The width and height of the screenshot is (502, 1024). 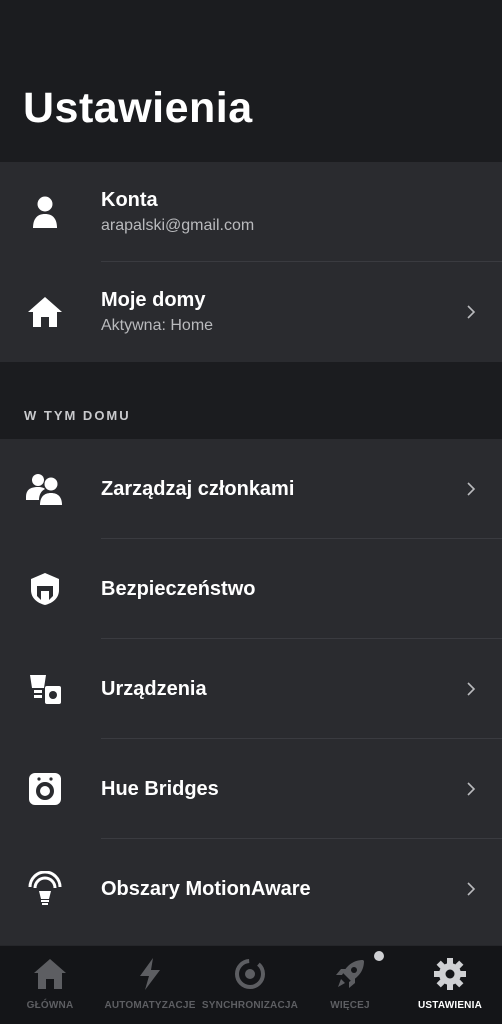 What do you see at coordinates (250, 1005) in the screenshot?
I see `nav-label: SYNCHRONIZACJA` at bounding box center [250, 1005].